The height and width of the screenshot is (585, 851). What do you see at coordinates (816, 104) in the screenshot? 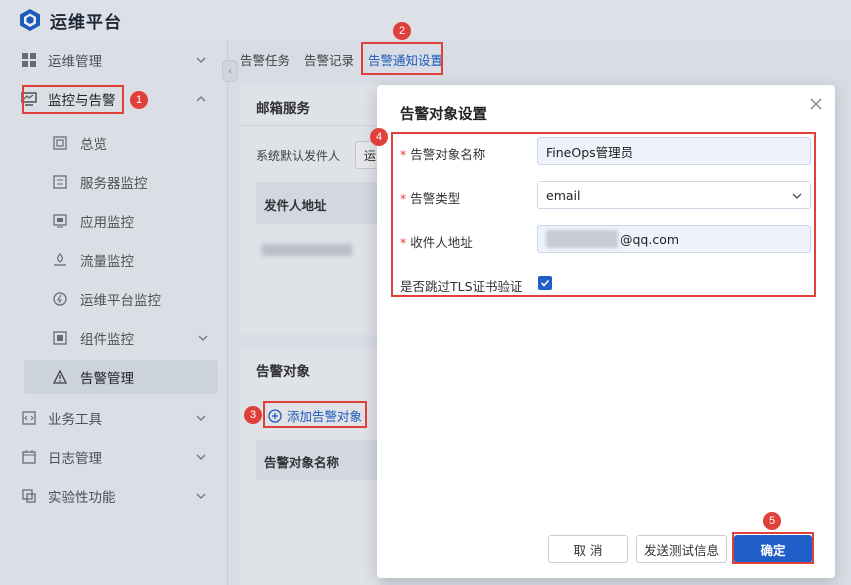
I see `close-icon` at bounding box center [816, 104].